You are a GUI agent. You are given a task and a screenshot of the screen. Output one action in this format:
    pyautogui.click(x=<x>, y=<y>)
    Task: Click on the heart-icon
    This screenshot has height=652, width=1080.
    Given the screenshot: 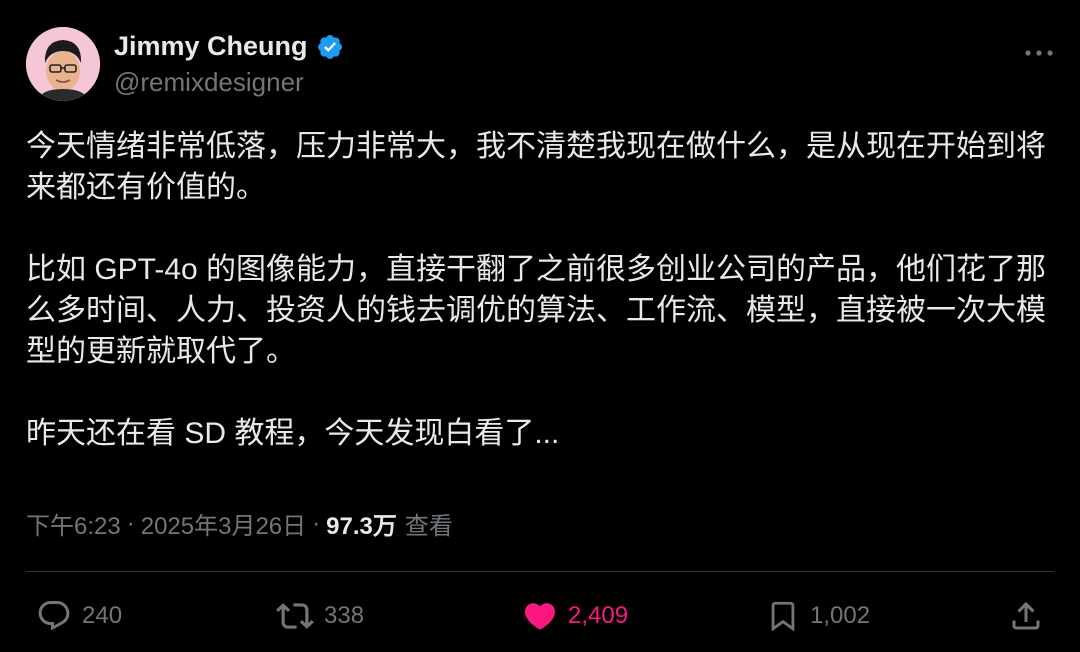 What is the action you would take?
    pyautogui.click(x=540, y=616)
    